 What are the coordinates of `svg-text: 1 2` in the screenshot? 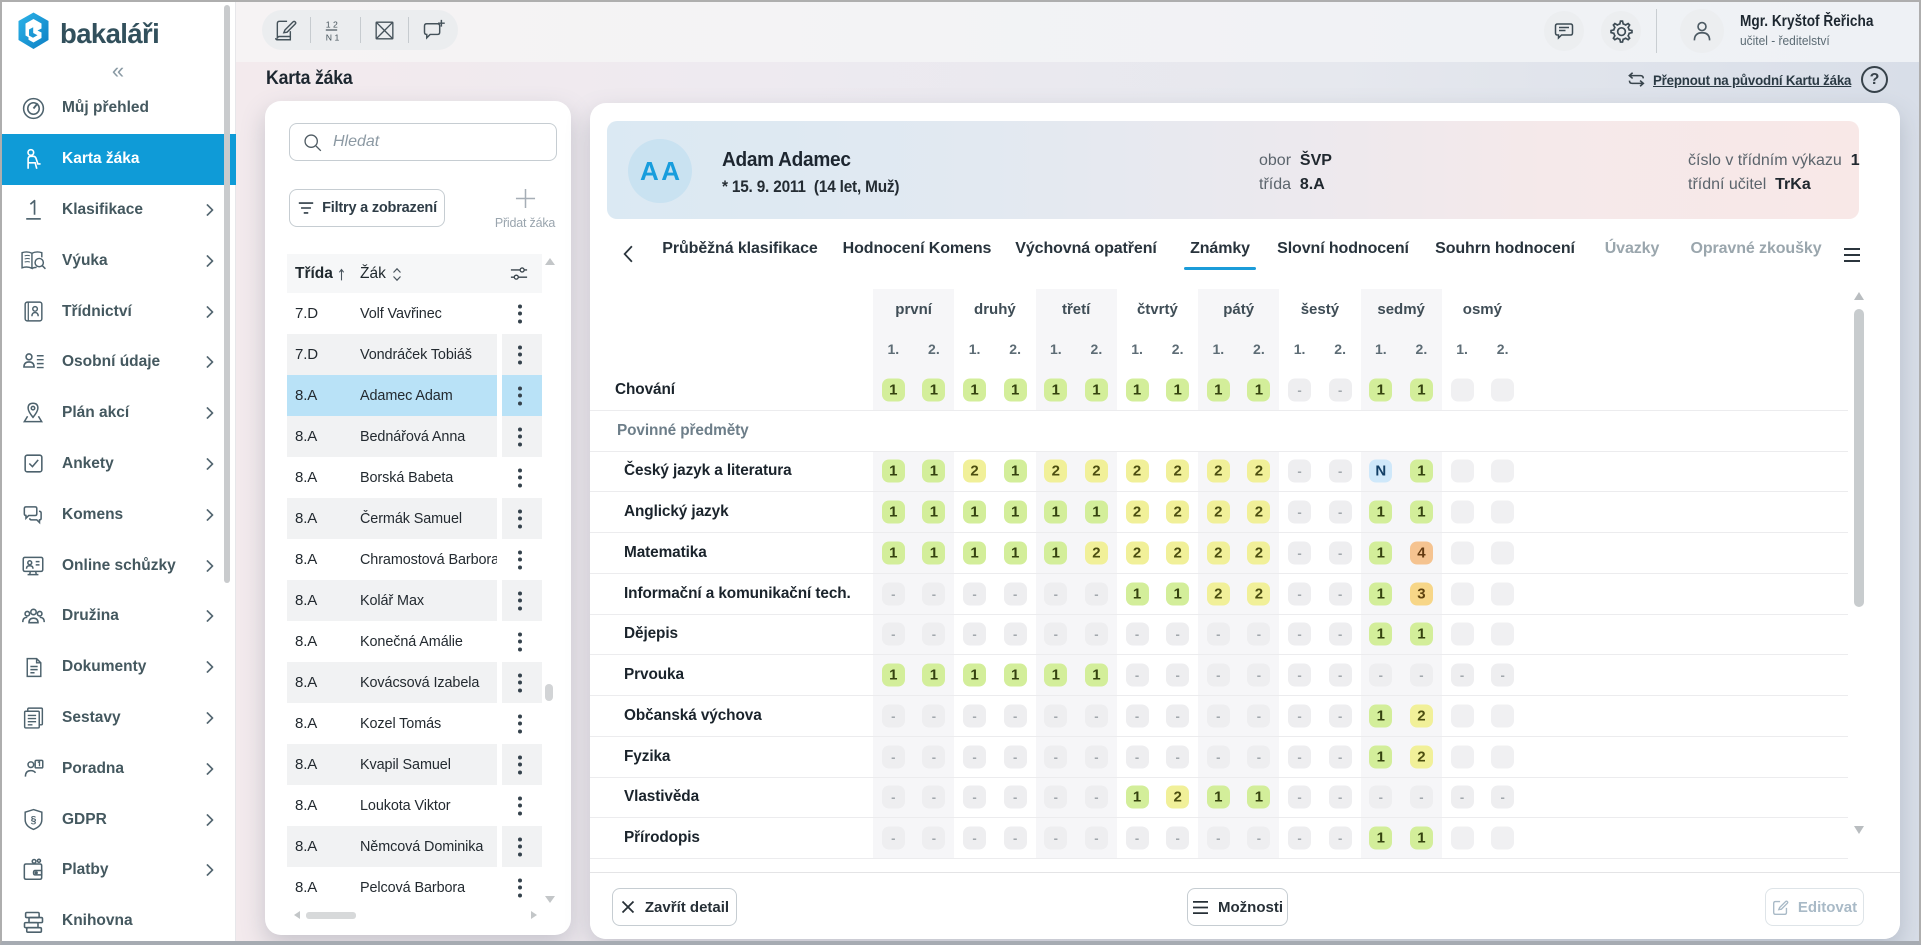 It's located at (332, 24).